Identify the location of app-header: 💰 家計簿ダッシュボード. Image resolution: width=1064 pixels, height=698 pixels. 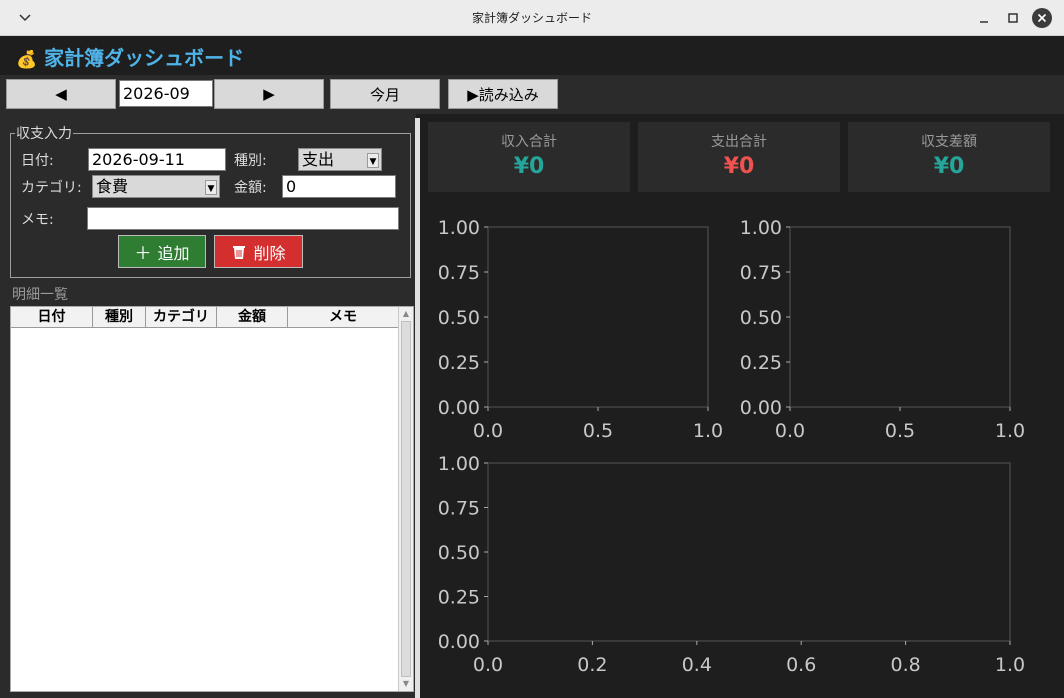
(532, 55).